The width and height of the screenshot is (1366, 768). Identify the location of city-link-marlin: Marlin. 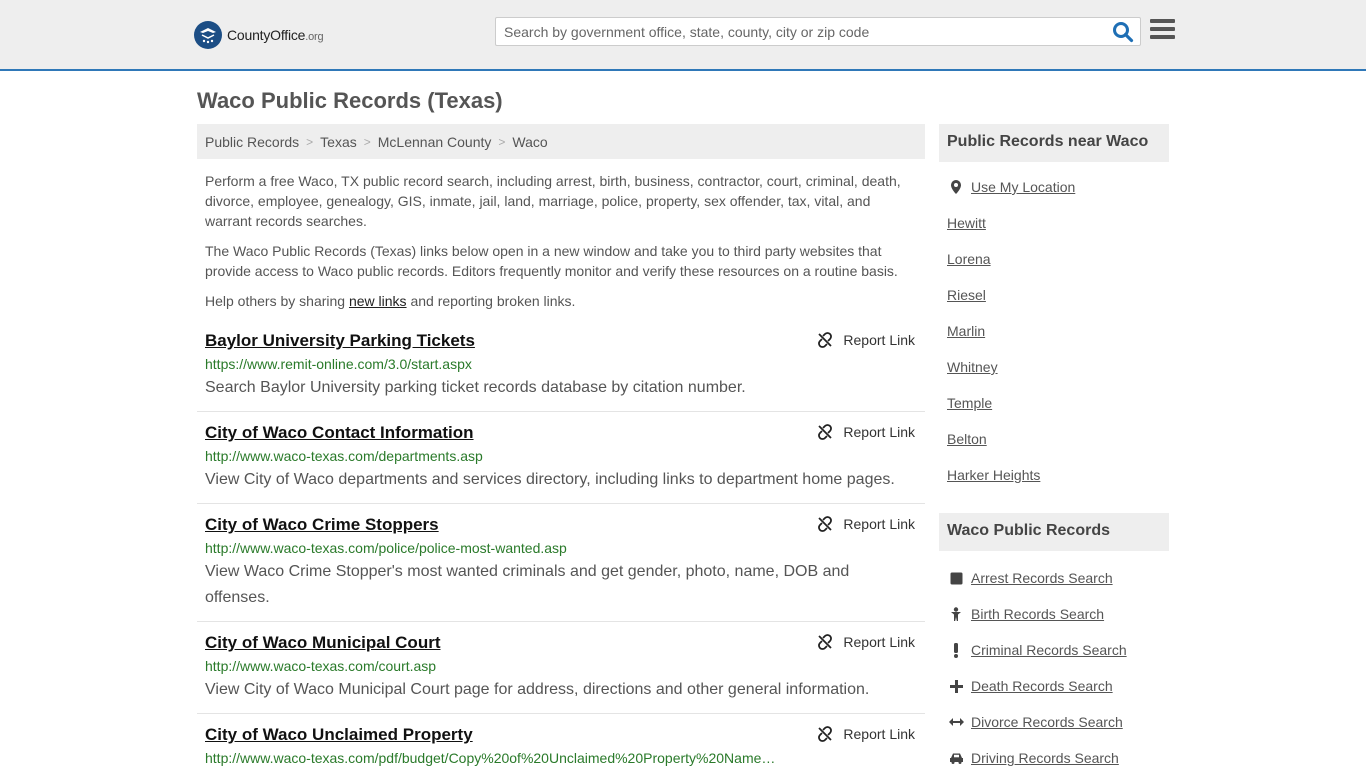
(966, 331).